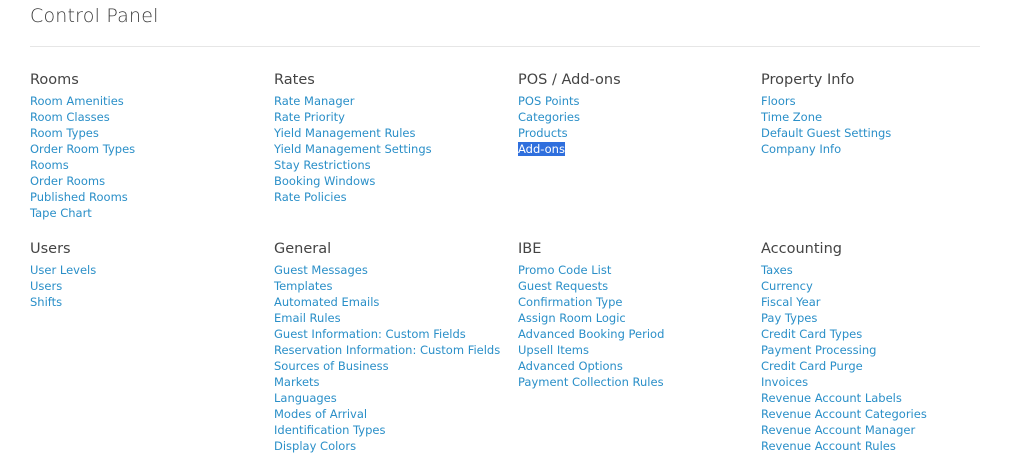  I want to click on link-users: Users, so click(46, 286).